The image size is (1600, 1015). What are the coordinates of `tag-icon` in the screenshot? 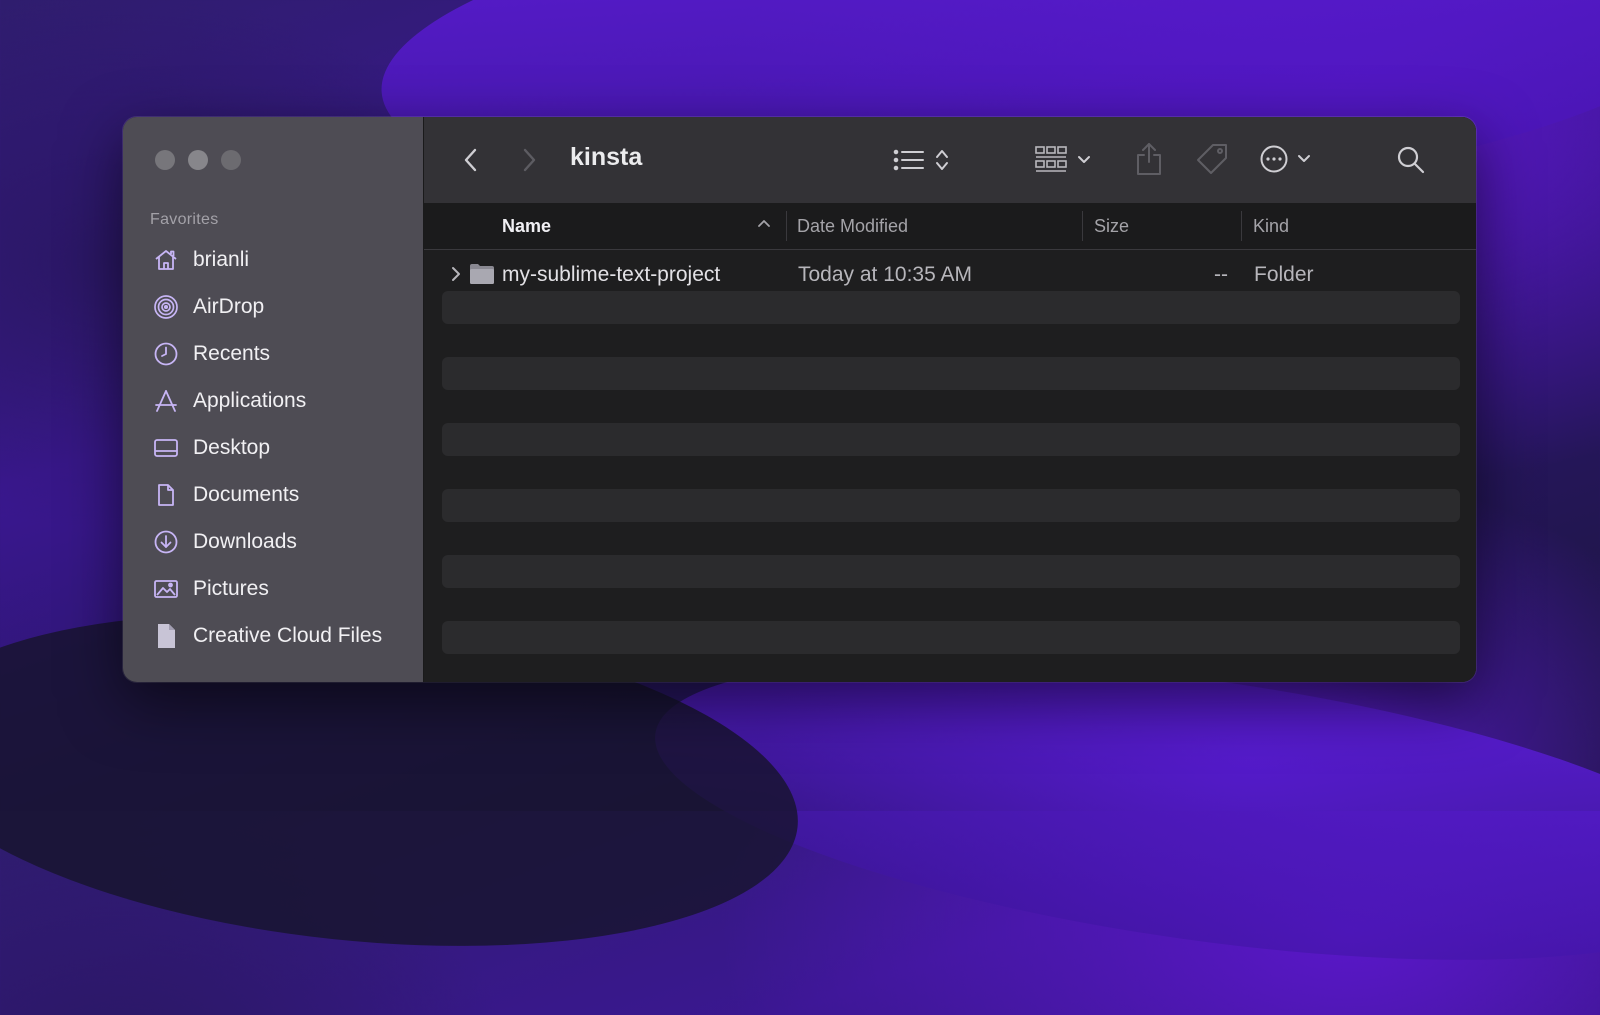 It's located at (1212, 159).